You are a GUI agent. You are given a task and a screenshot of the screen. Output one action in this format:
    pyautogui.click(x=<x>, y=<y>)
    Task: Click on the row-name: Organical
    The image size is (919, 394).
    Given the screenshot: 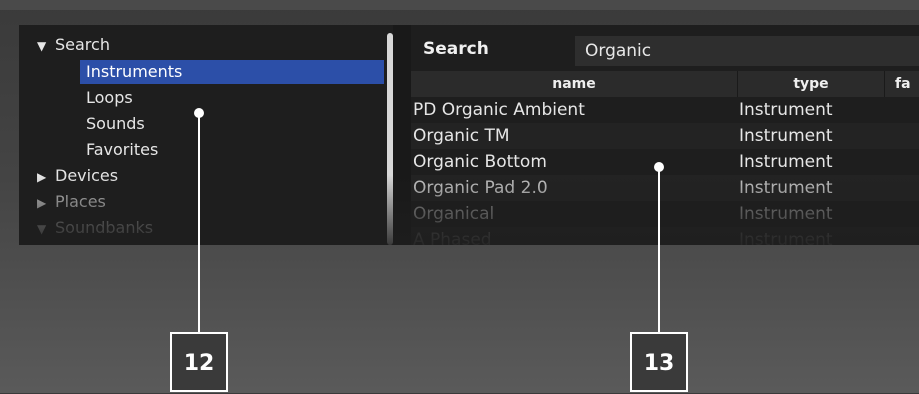 What is the action you would take?
    pyautogui.click(x=454, y=214)
    